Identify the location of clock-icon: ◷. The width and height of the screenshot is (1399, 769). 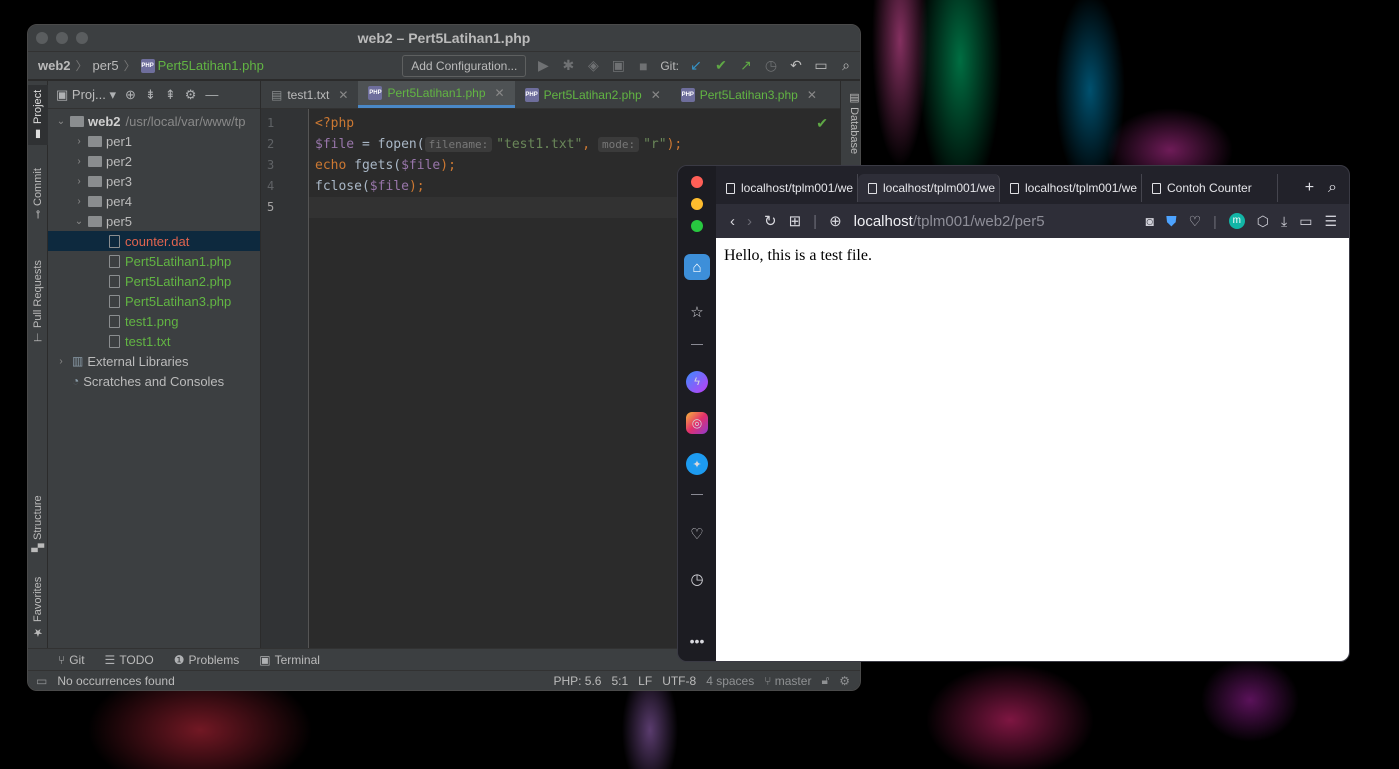
(697, 579).